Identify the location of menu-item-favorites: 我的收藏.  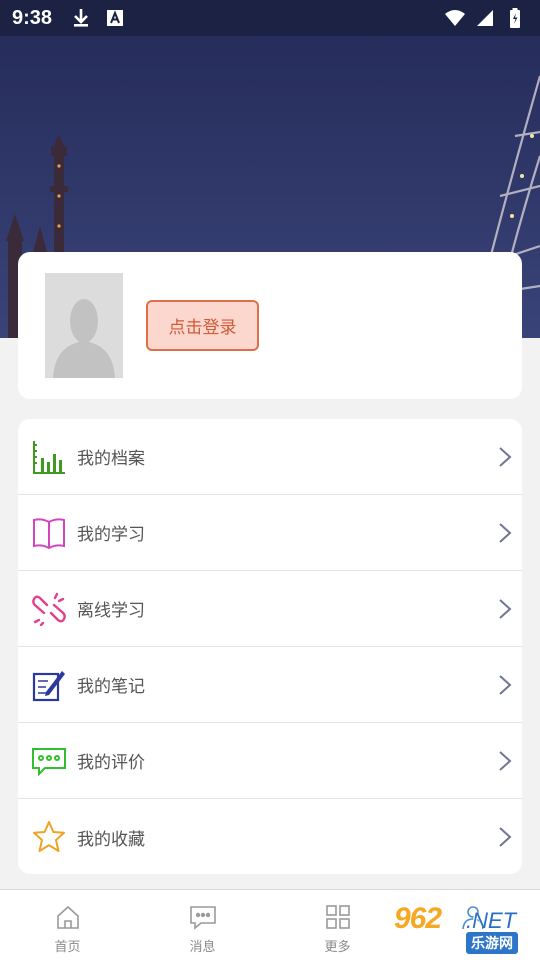
(270, 836).